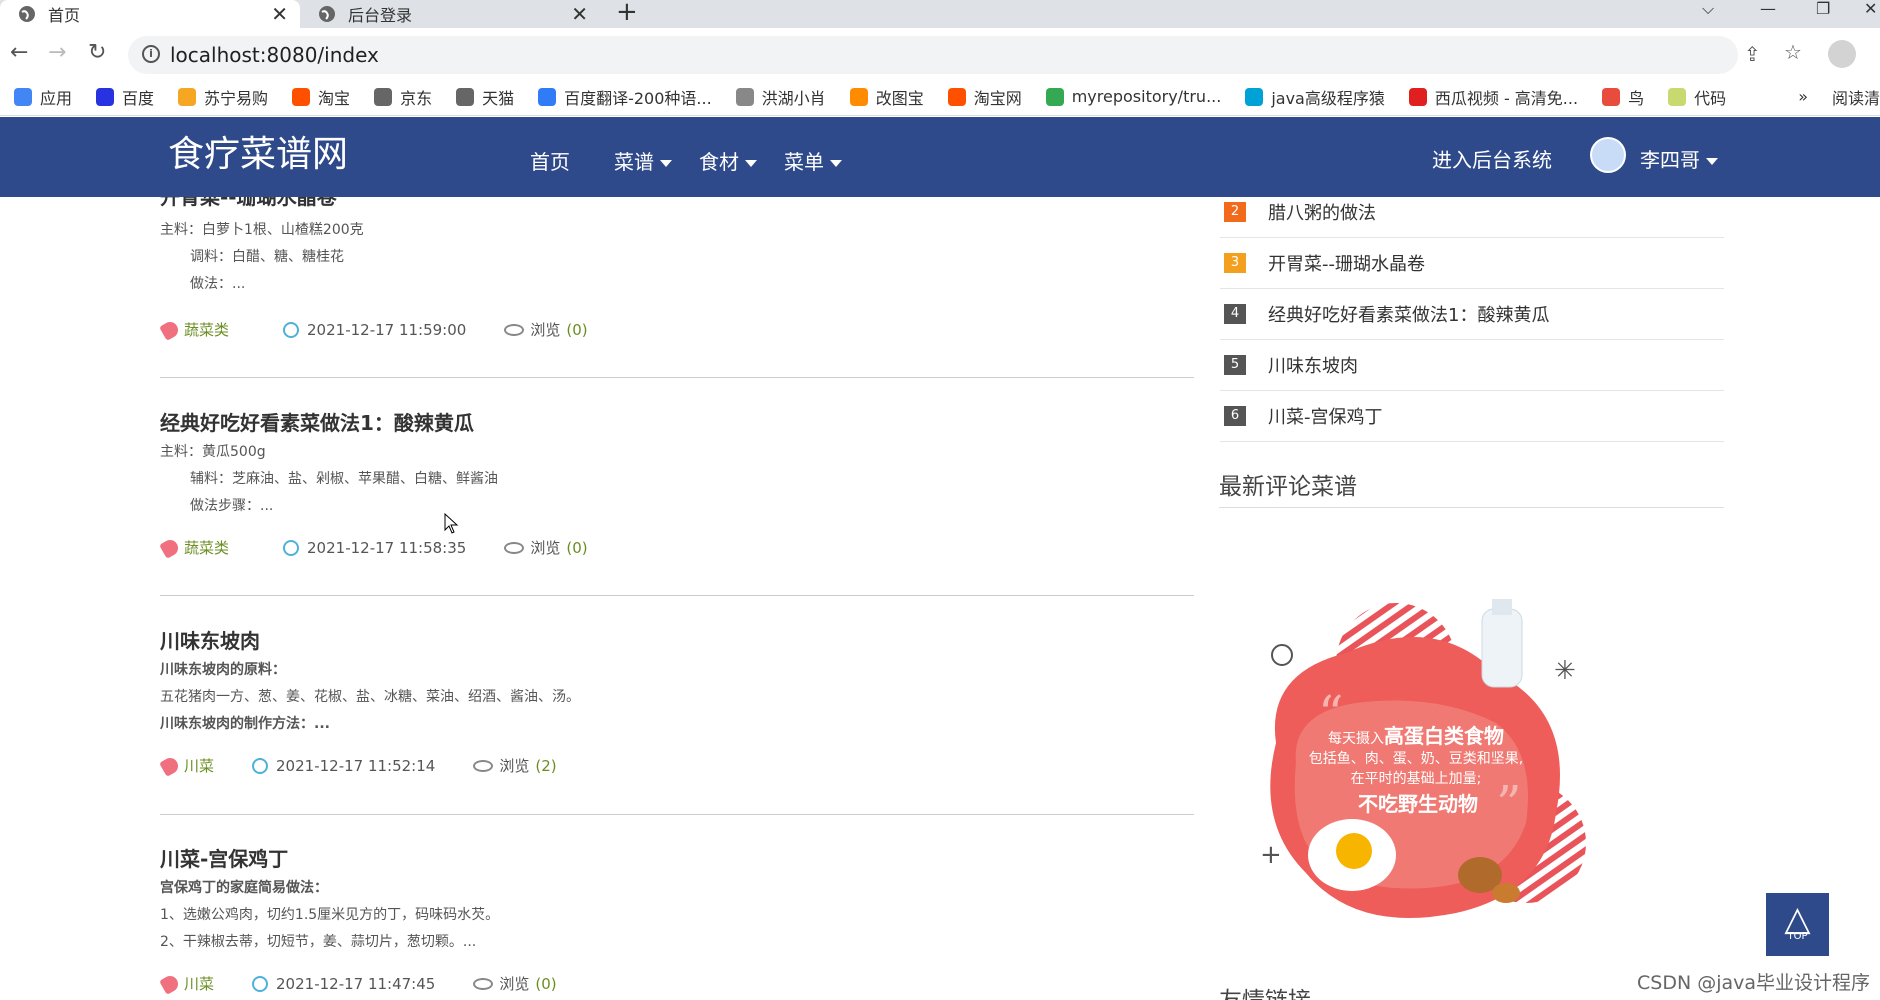 Image resolution: width=1880 pixels, height=1000 pixels. I want to click on restore-icon: ❐, so click(1823, 9).